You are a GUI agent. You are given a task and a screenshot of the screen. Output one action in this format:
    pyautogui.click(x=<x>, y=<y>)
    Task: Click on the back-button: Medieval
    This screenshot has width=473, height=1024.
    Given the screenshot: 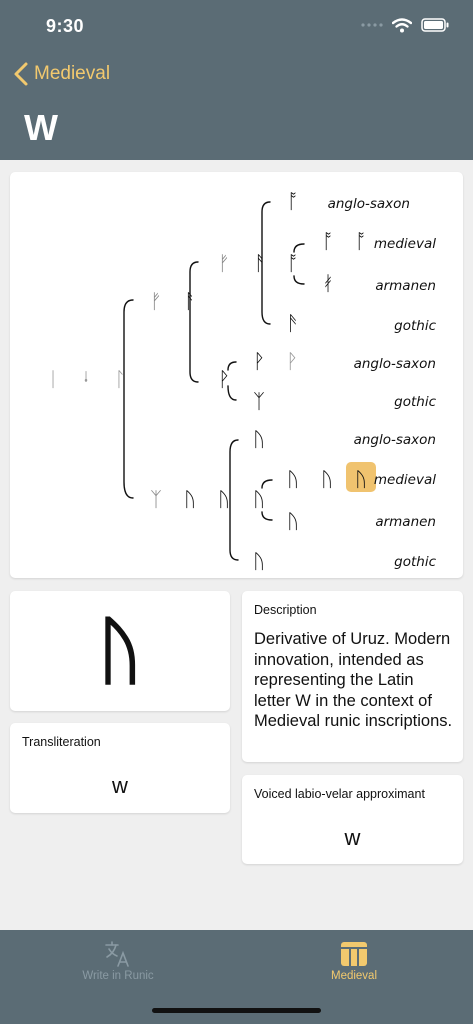 What is the action you would take?
    pyautogui.click(x=61, y=74)
    